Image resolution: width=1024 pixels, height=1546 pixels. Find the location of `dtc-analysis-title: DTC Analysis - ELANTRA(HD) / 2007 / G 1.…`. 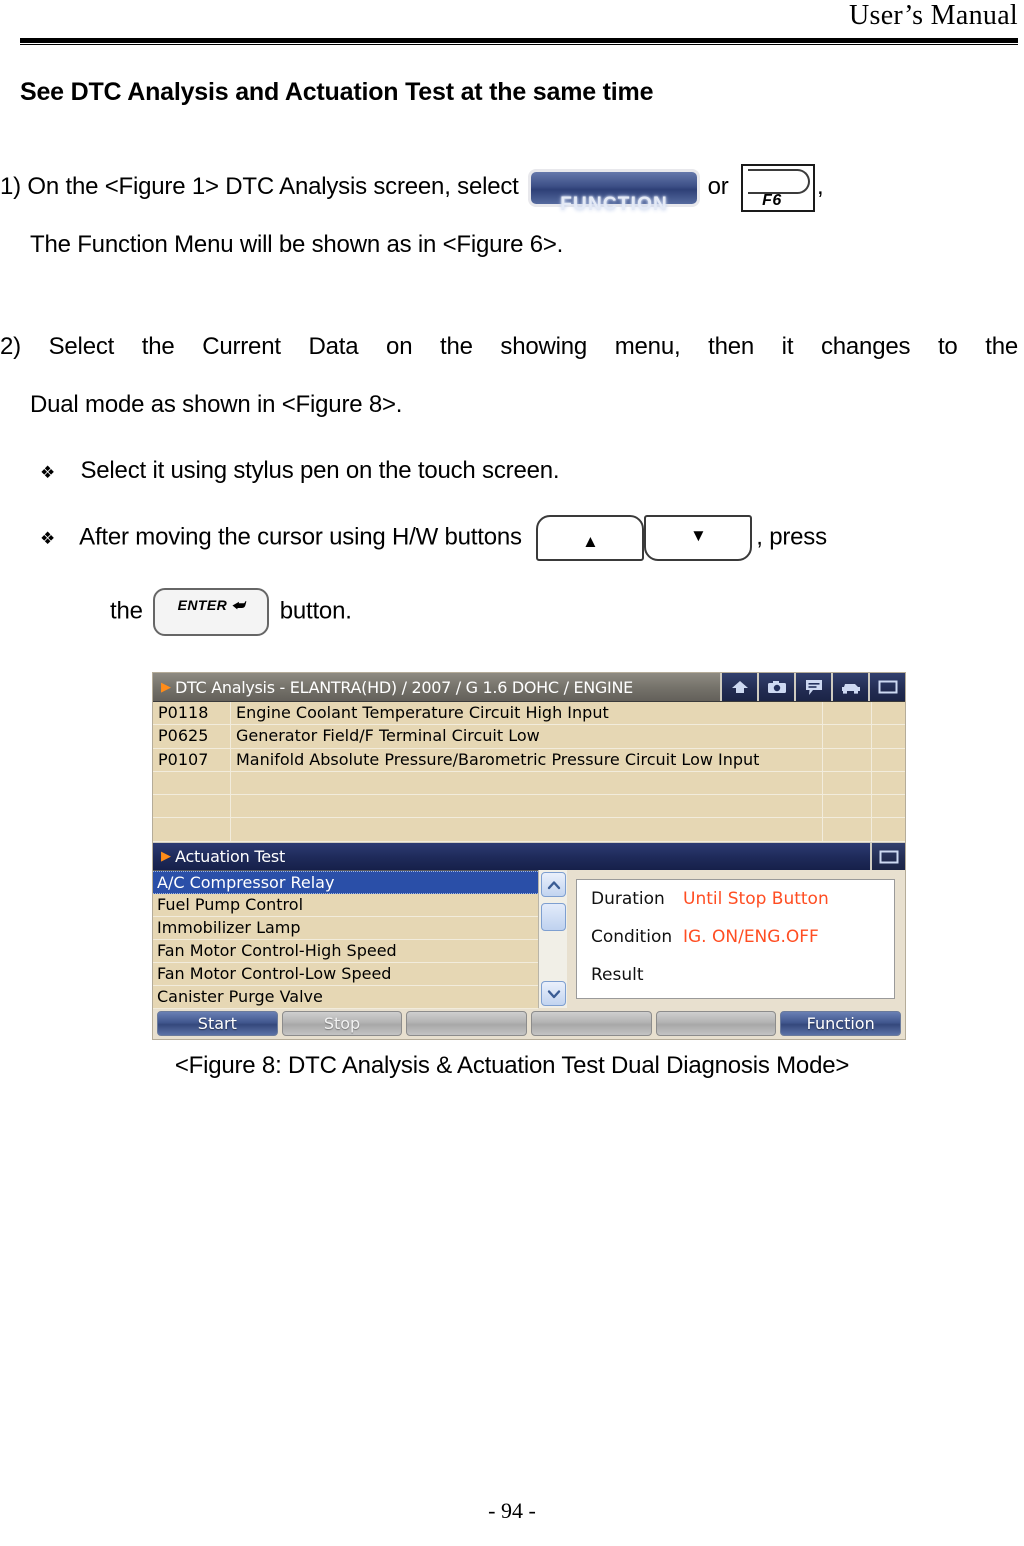

dtc-analysis-title: DTC Analysis - ELANTRA(HD) / 2007 / G 1.… is located at coordinates (404, 687).